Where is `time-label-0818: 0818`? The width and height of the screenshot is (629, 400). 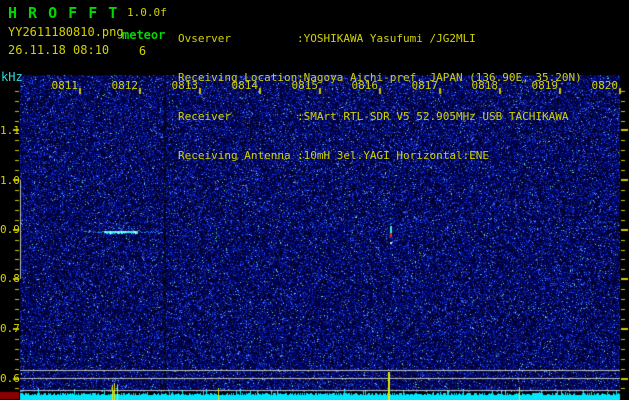
time-label-0818: 0818 is located at coordinates (485, 85).